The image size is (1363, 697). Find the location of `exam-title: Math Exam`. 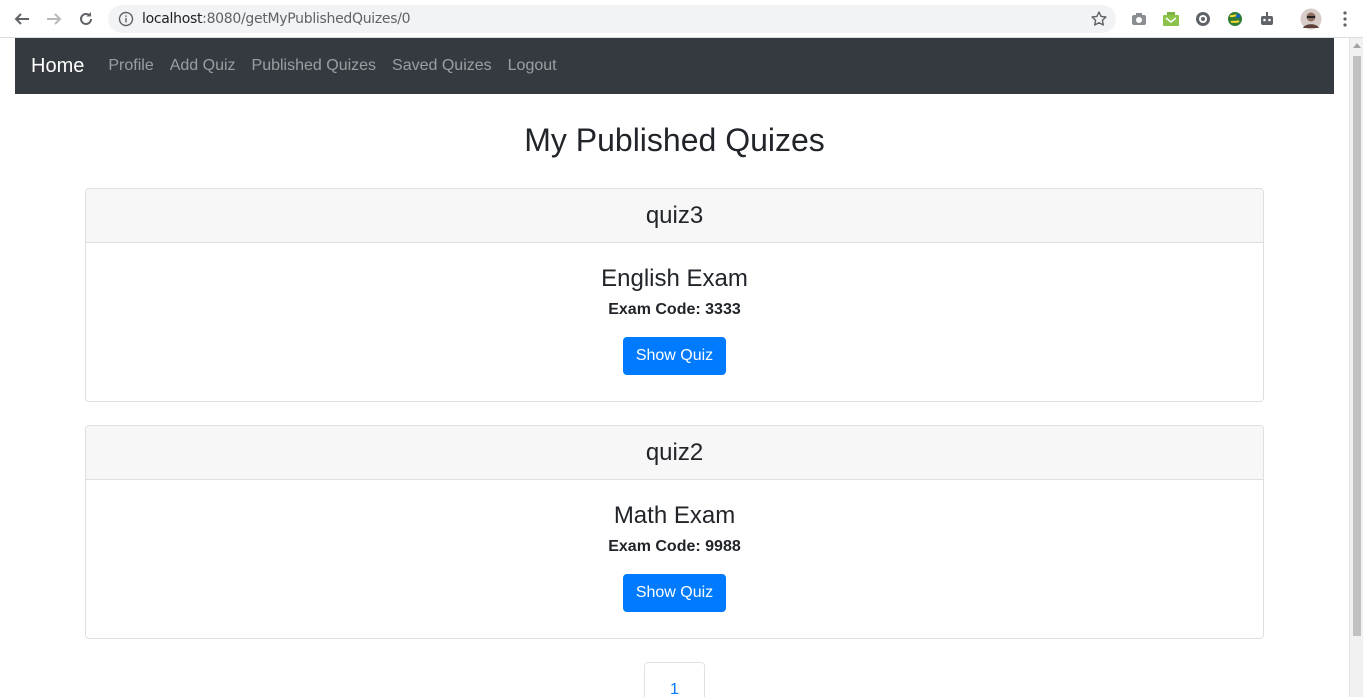

exam-title: Math Exam is located at coordinates (674, 515).